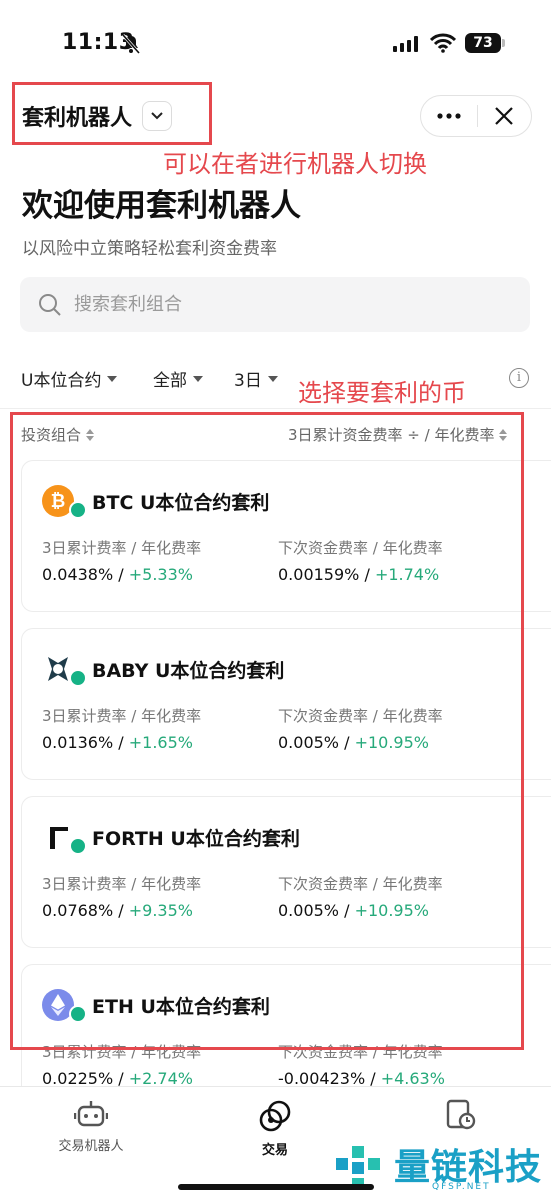 The width and height of the screenshot is (551, 1200). Describe the element at coordinates (461, 1187) in the screenshot. I see `watermark-sub: QFSP.NET` at that location.